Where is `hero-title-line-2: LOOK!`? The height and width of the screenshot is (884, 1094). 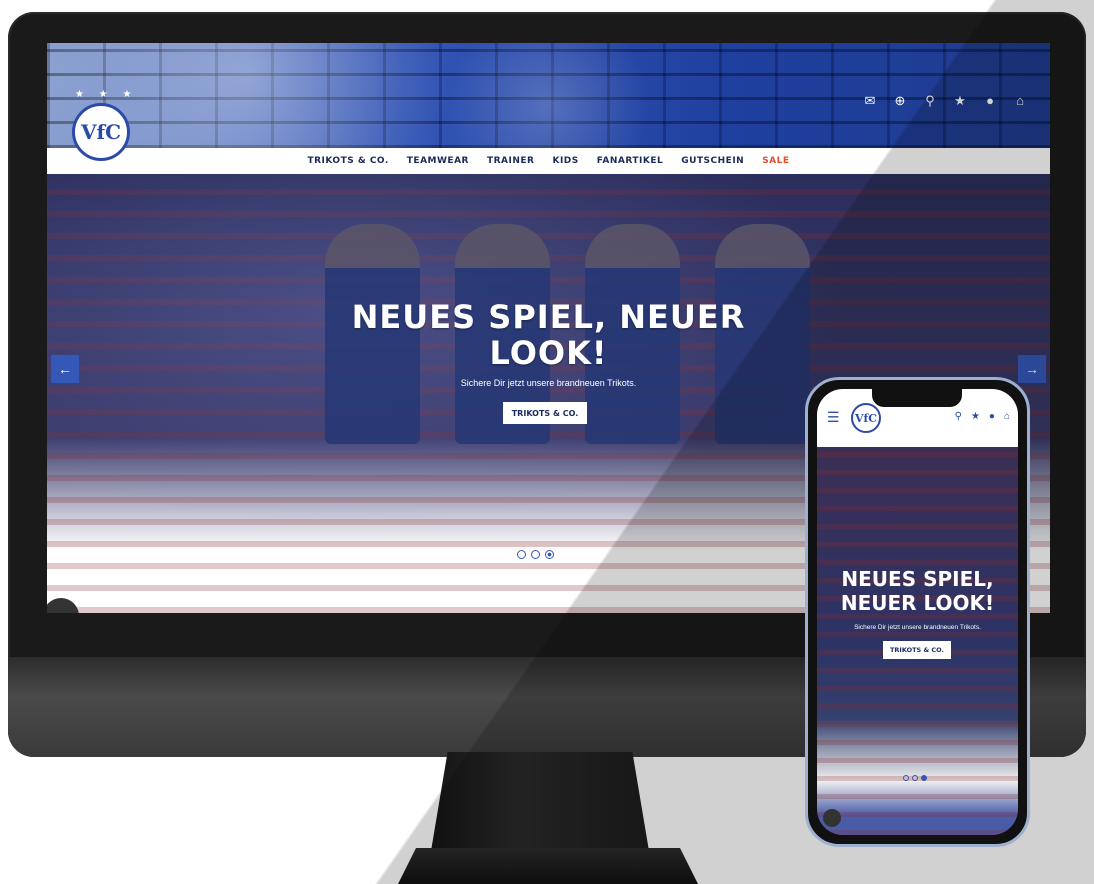
hero-title-line-2: LOOK! is located at coordinates (548, 353).